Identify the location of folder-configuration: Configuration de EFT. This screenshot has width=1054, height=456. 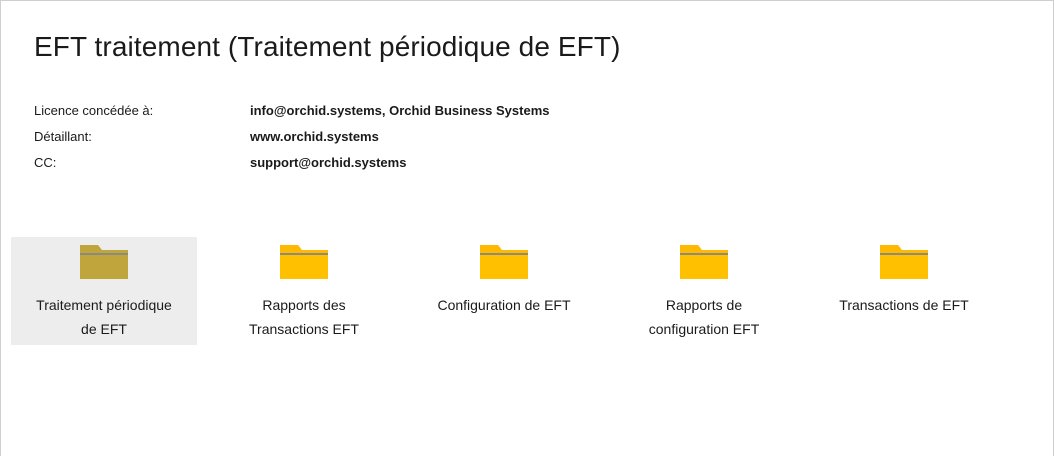
(504, 291).